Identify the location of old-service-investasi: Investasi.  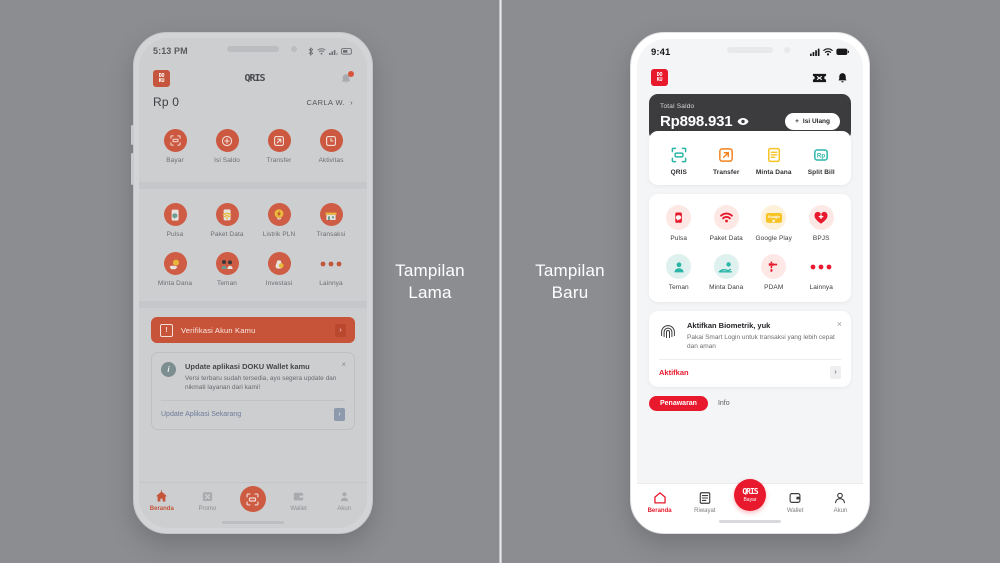
(279, 269).